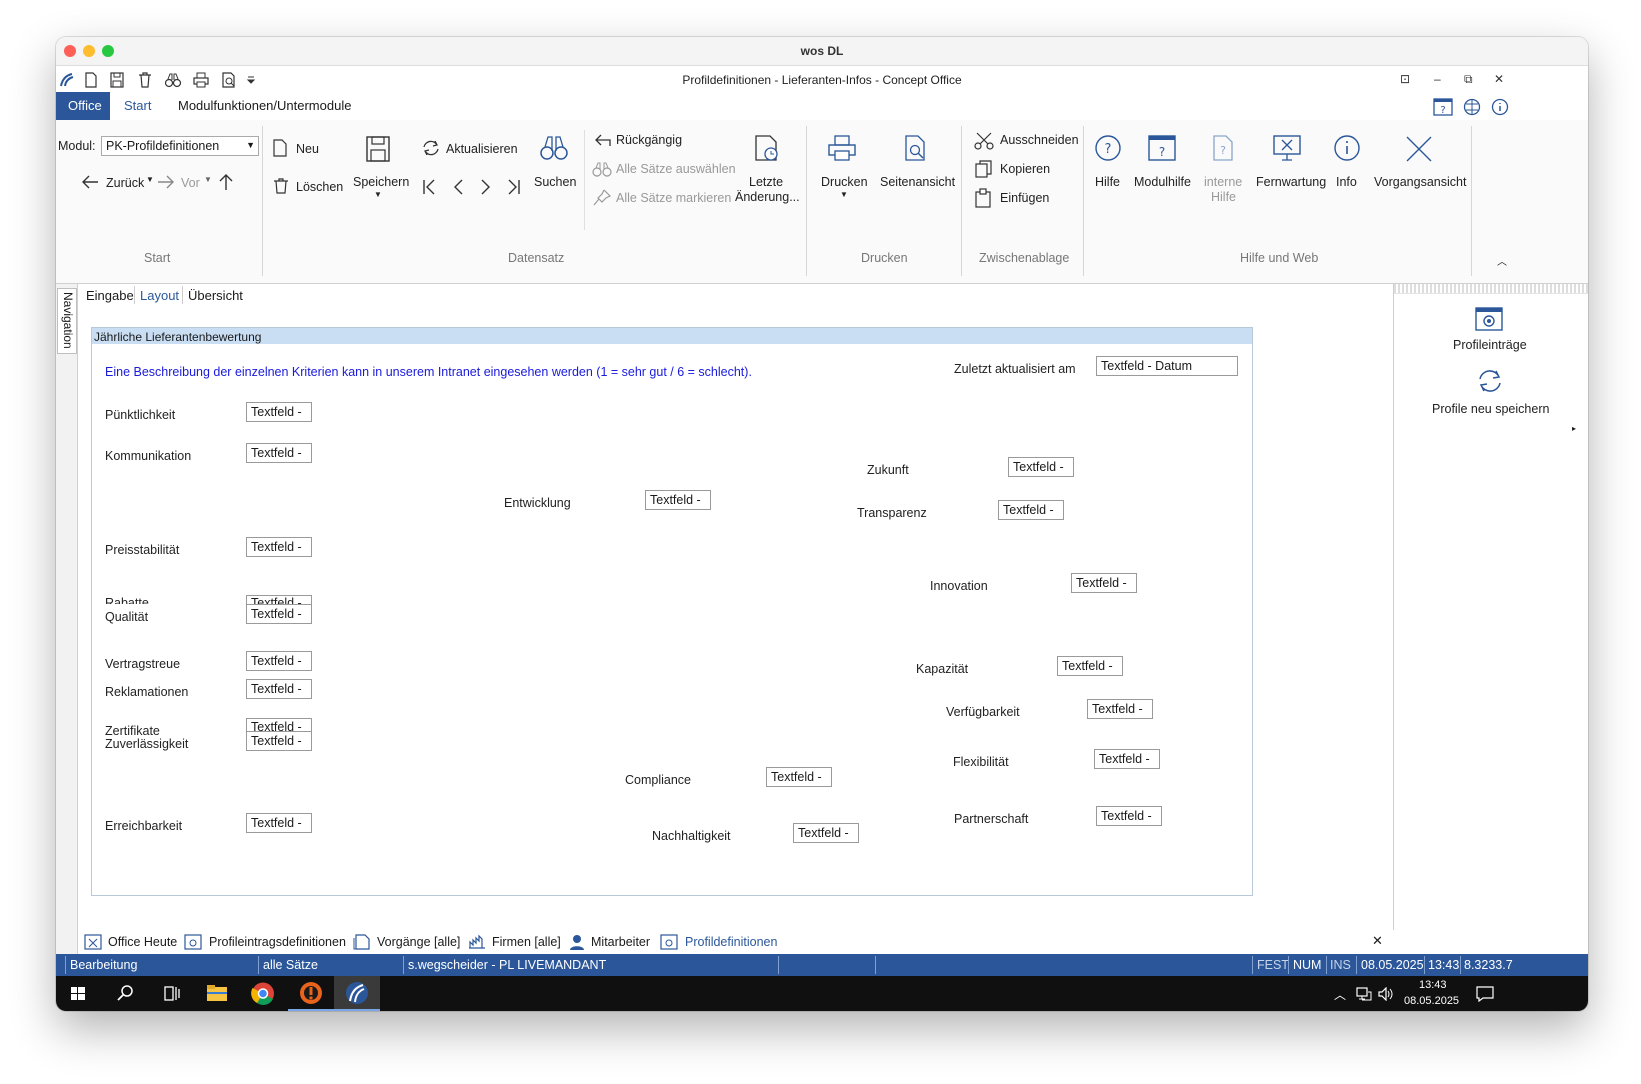  Describe the element at coordinates (279, 614) in the screenshot. I see `textfield-qualitaet: Textfeld -` at that location.